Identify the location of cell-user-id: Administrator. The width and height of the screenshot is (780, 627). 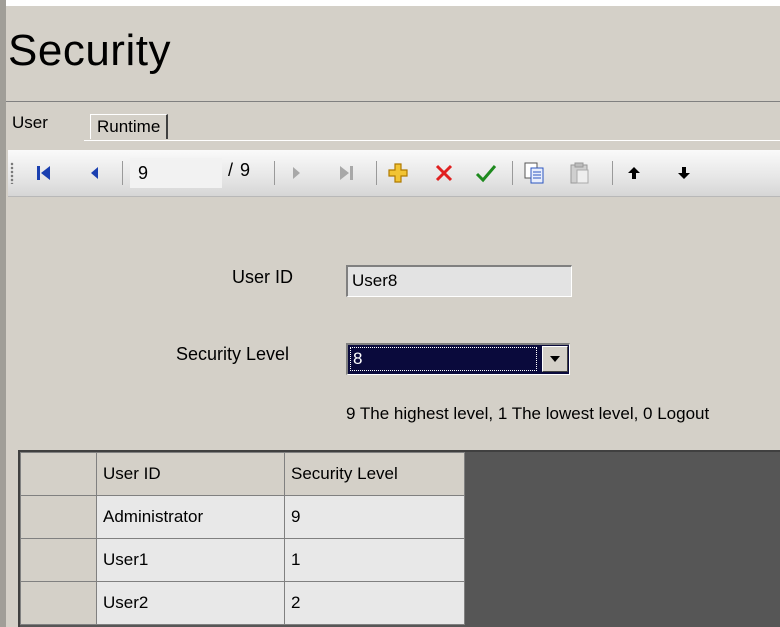
(190, 517).